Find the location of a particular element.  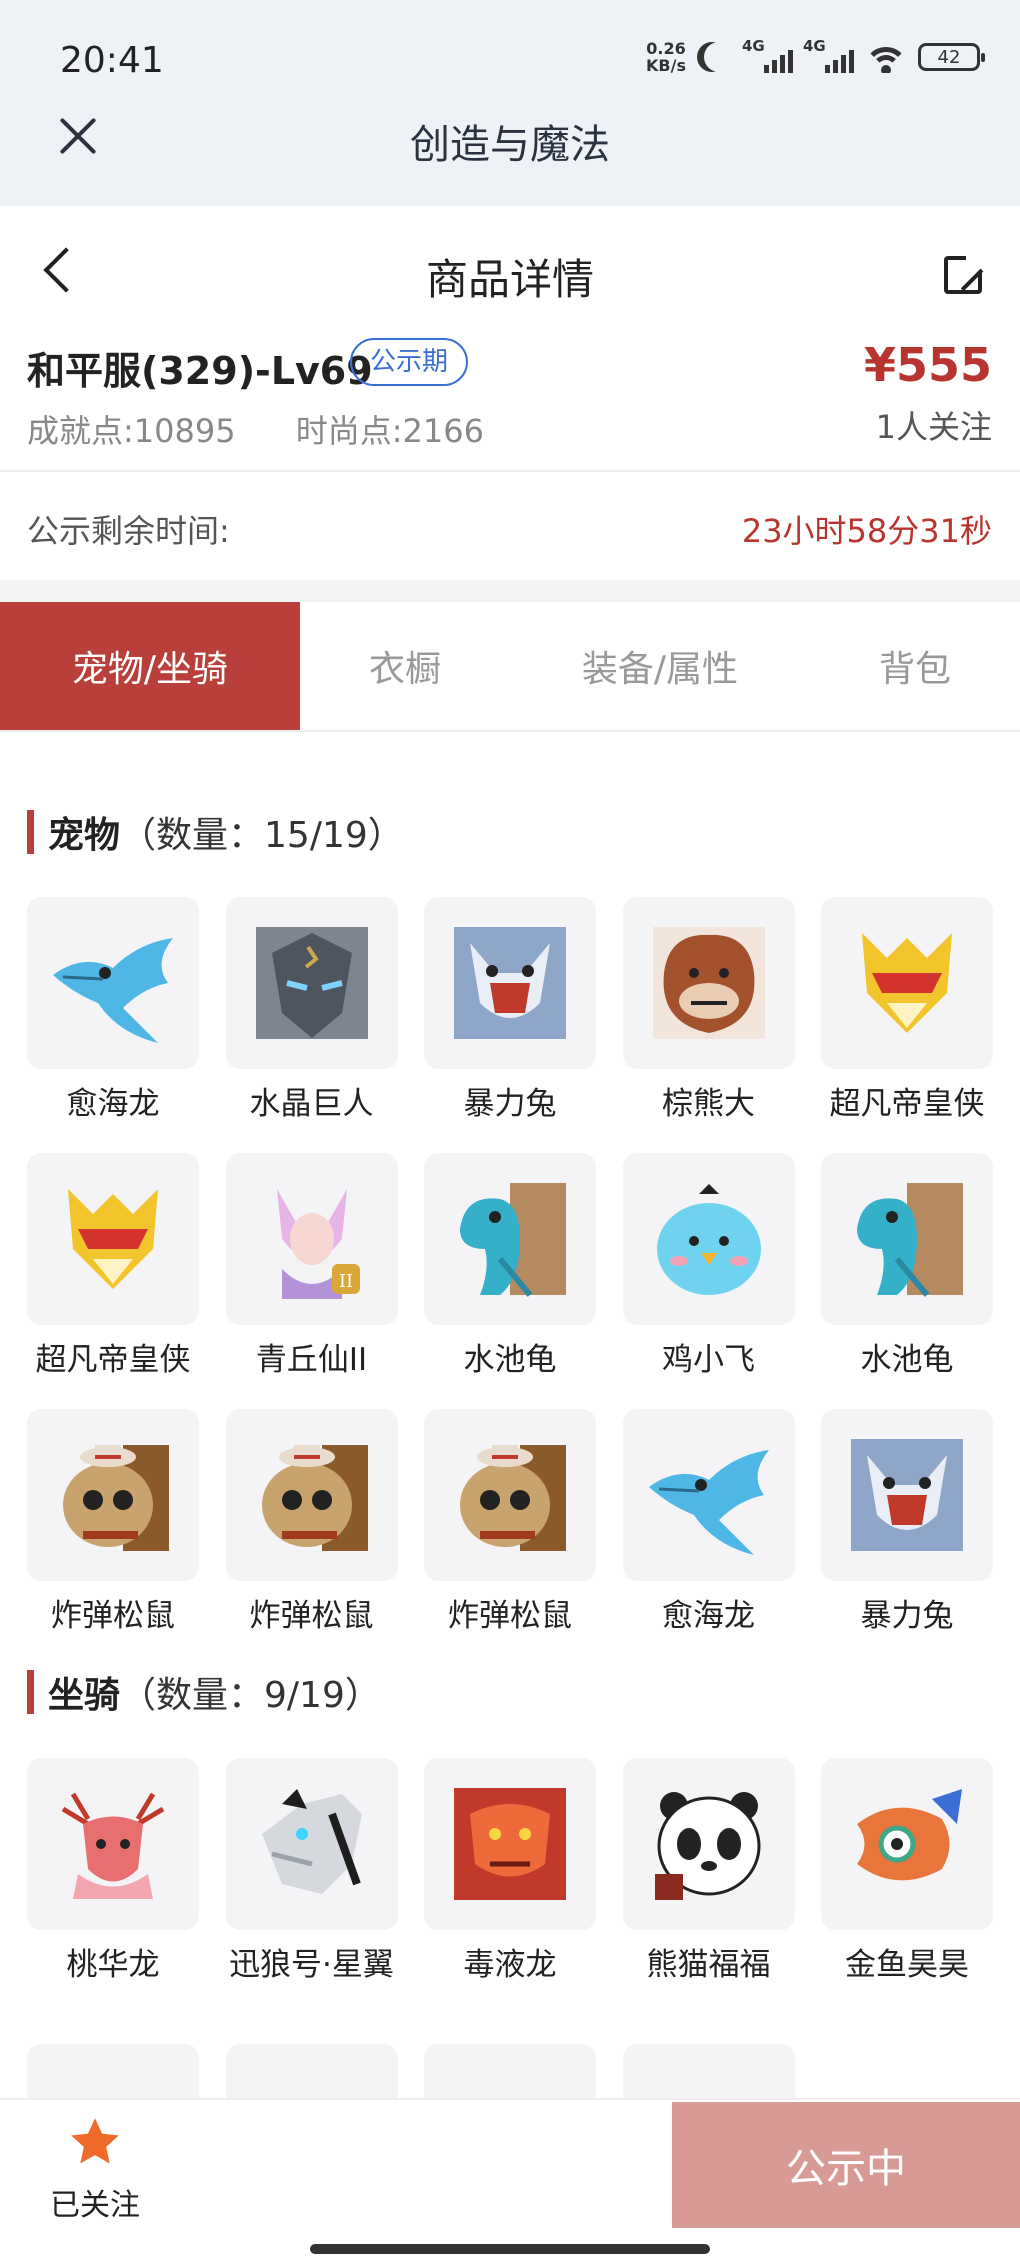

star-icon is located at coordinates (95, 2141).